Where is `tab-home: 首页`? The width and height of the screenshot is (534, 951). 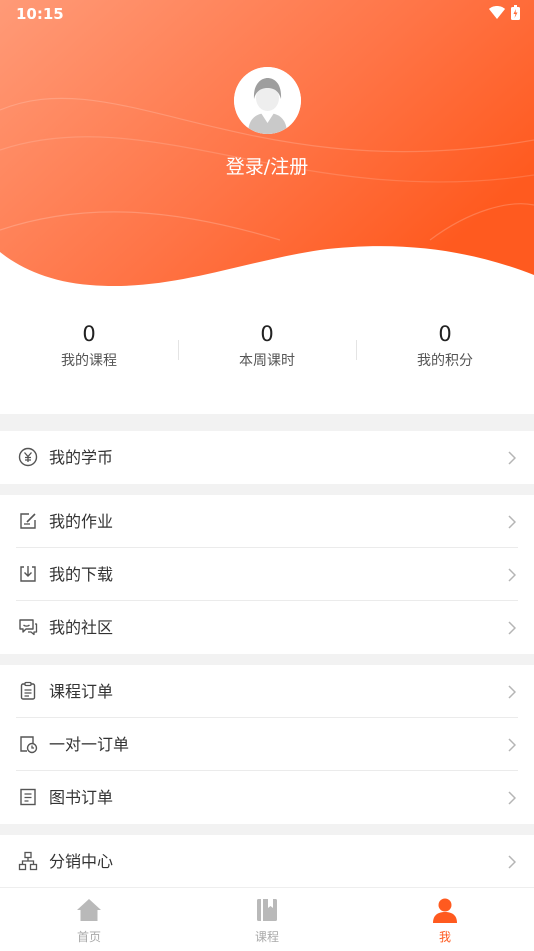
tab-home: 首页 is located at coordinates (89, 919).